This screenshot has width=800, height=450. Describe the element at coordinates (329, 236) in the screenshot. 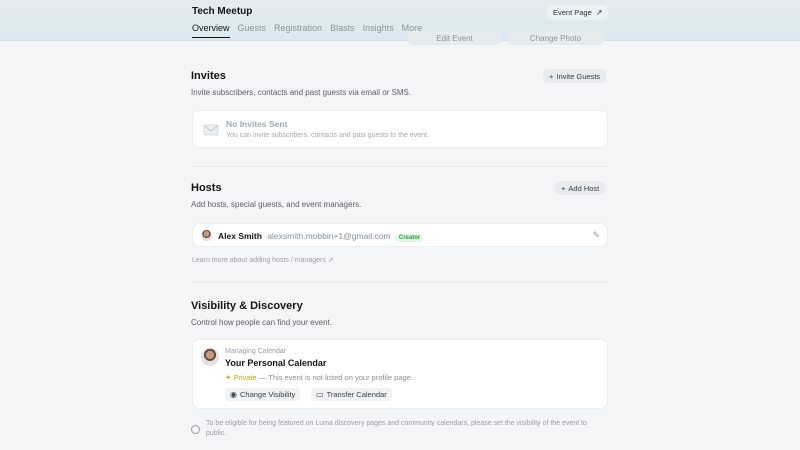

I see `host-email: alexsmith.mobbin+1@gmail.com` at that location.